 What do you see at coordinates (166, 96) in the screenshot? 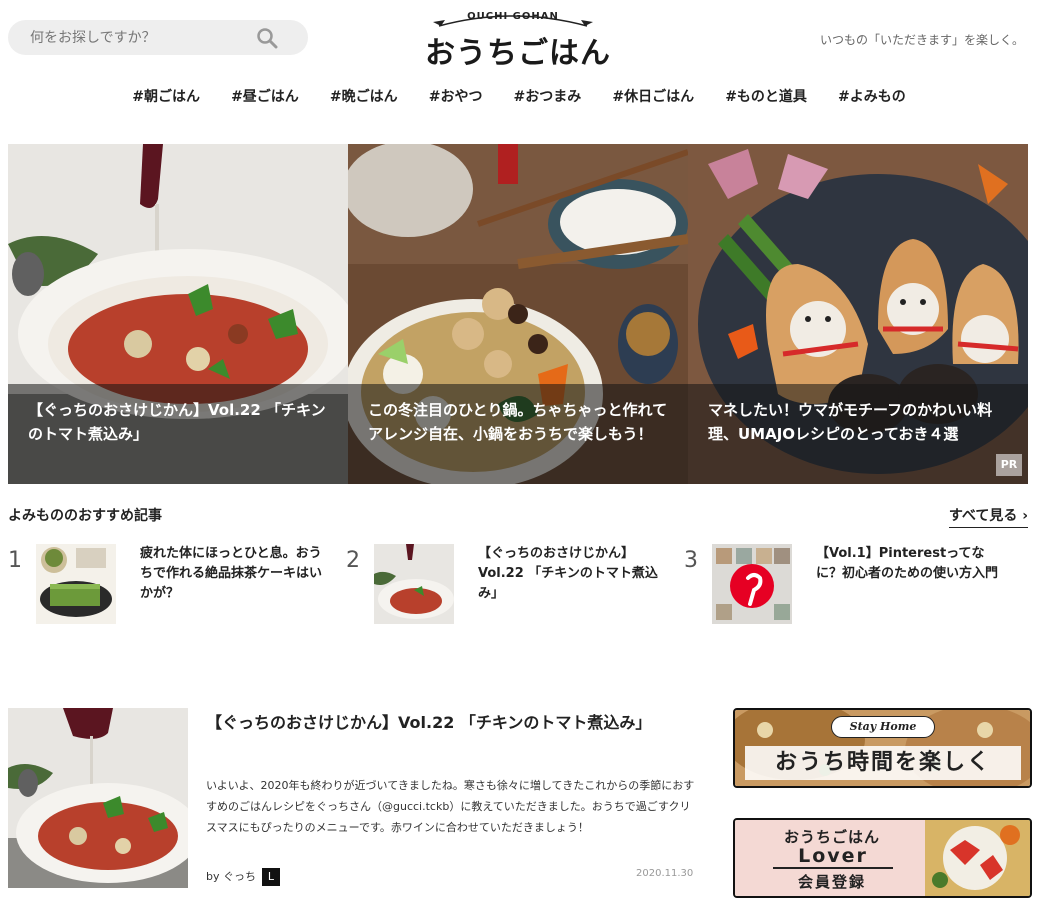
I see `nav-breakfast: #朝ごはん` at bounding box center [166, 96].